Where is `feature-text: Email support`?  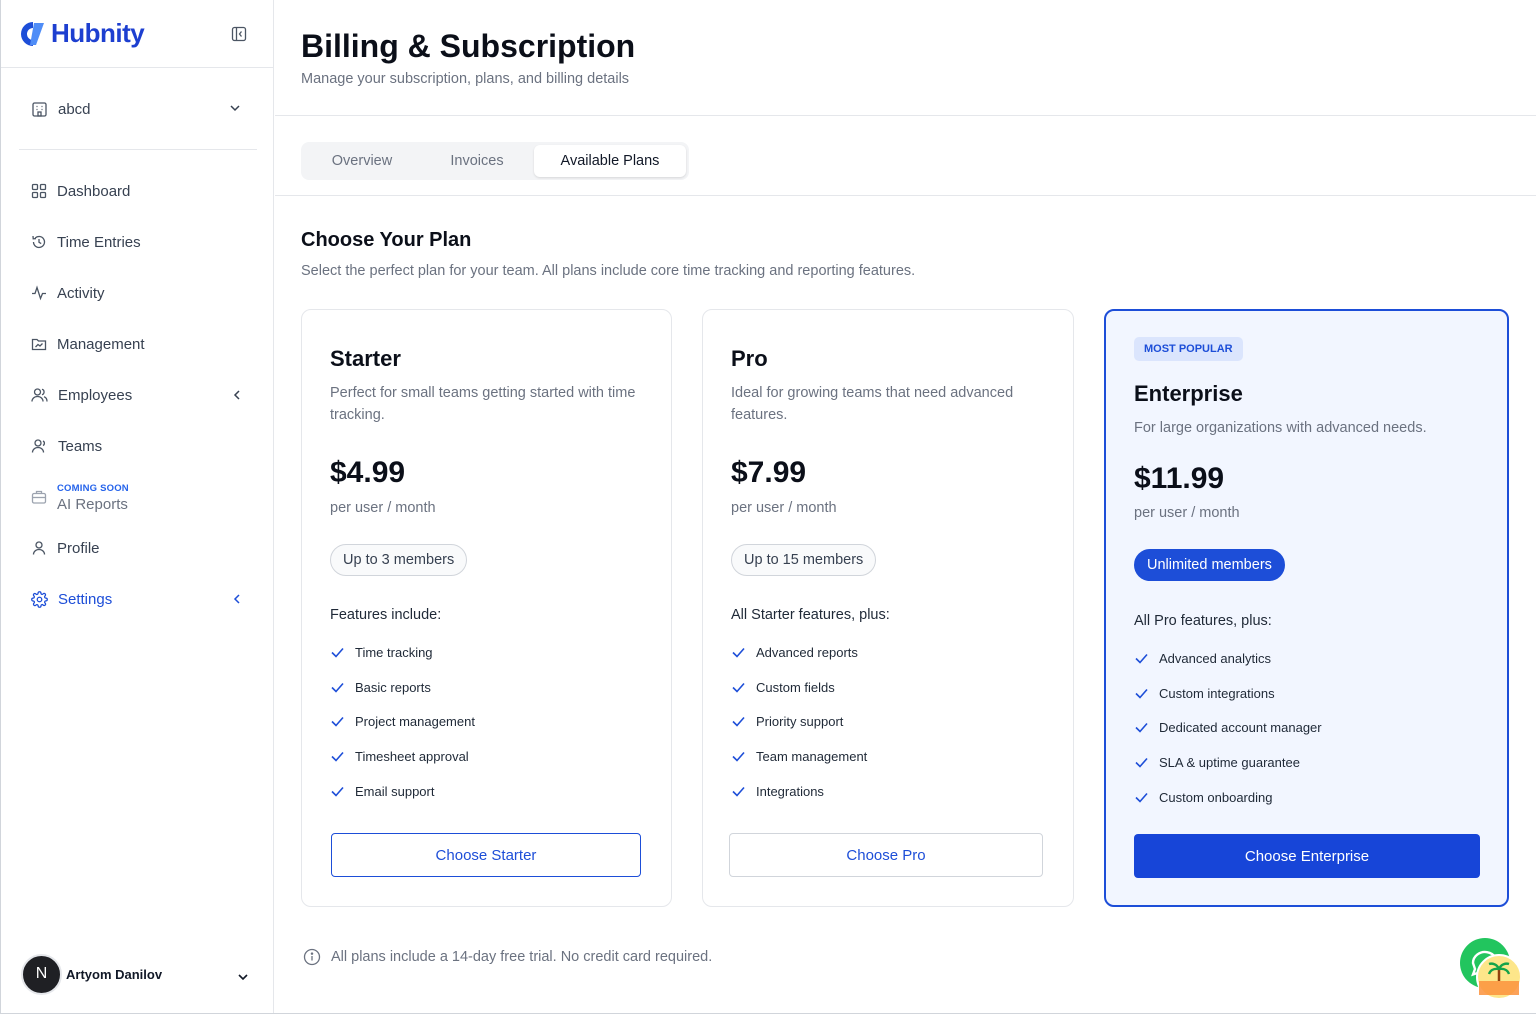
feature-text: Email support is located at coordinates (395, 791).